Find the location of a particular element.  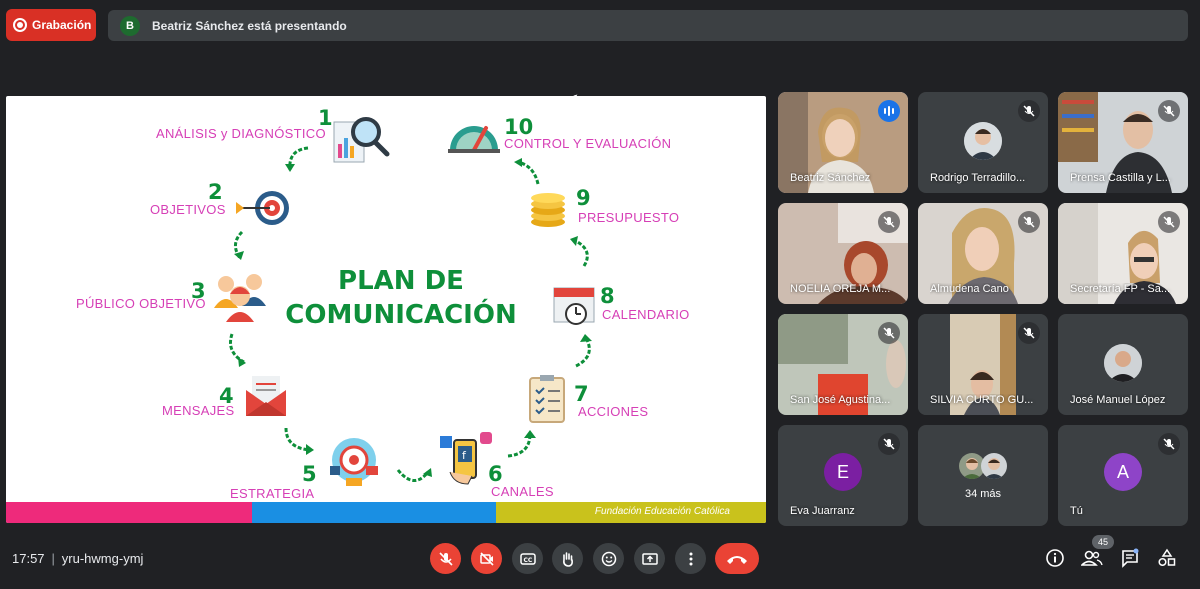

reactions-button is located at coordinates (608, 558).